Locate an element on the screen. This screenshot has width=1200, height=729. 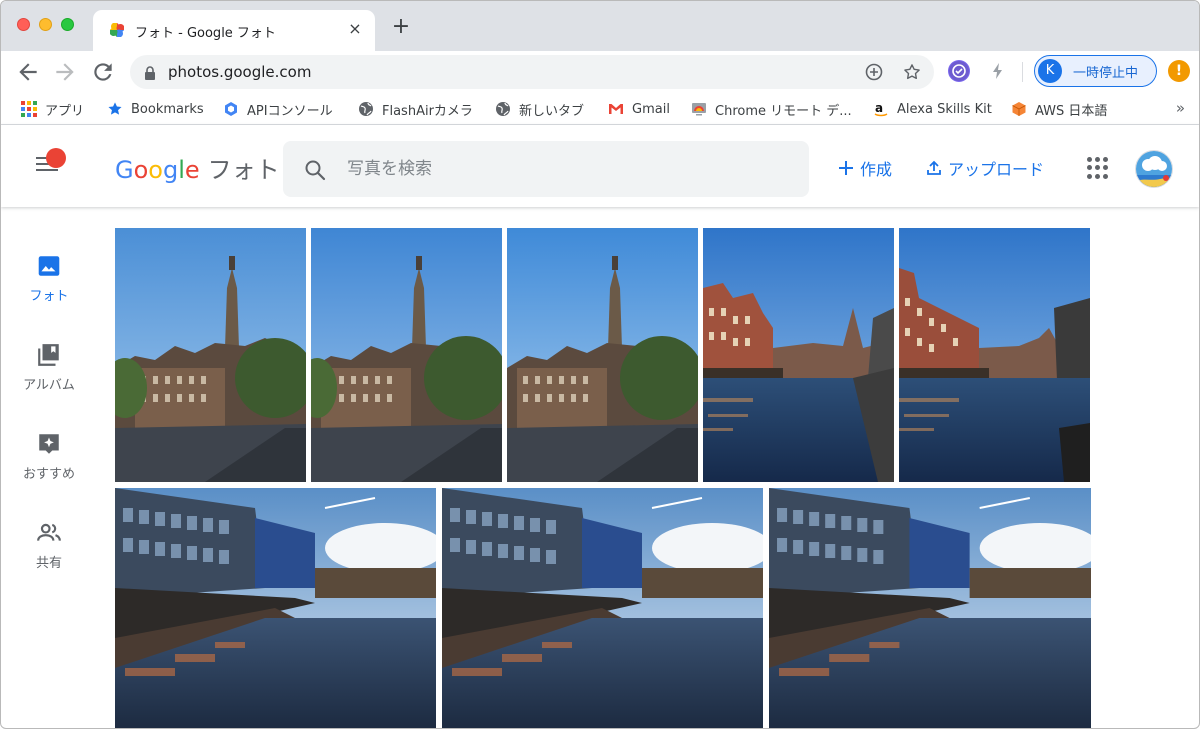
nav-item-for-you: おすすめ is located at coordinates (49, 466).